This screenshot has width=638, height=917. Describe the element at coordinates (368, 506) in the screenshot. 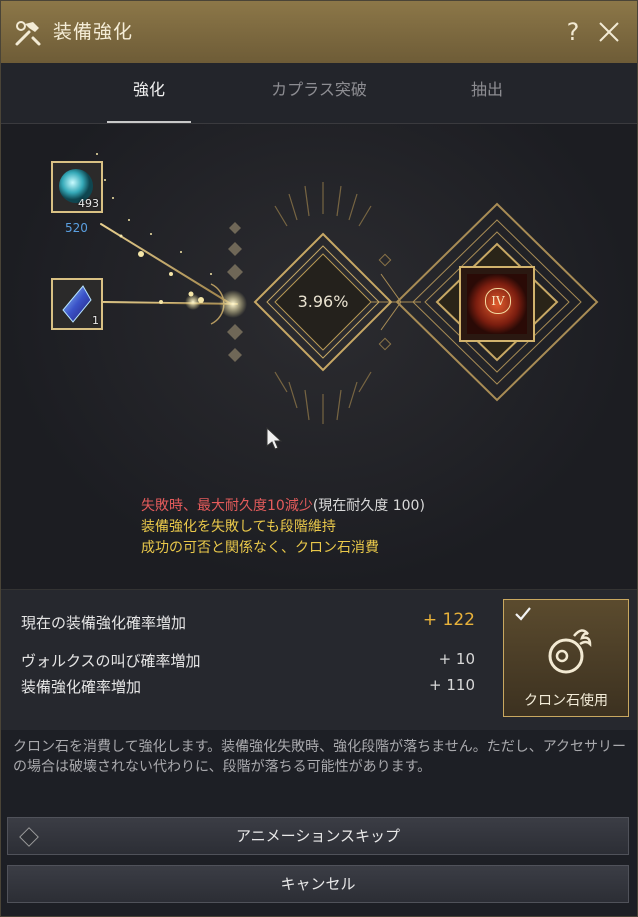

I see `current-durability: (現在耐久度 100)` at that location.